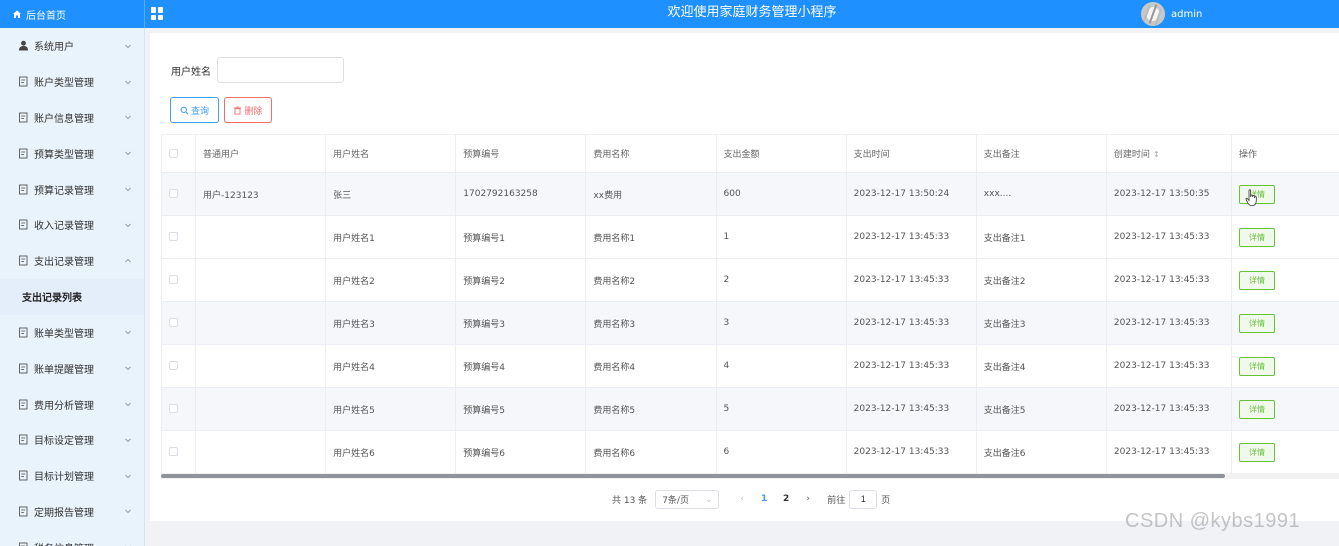  What do you see at coordinates (72, 153) in the screenshot?
I see `sidebar-item-4: 预算类型管理` at bounding box center [72, 153].